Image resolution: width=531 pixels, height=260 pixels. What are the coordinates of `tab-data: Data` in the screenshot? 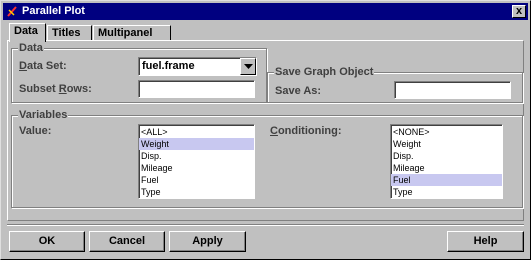 It's located at (27, 32).